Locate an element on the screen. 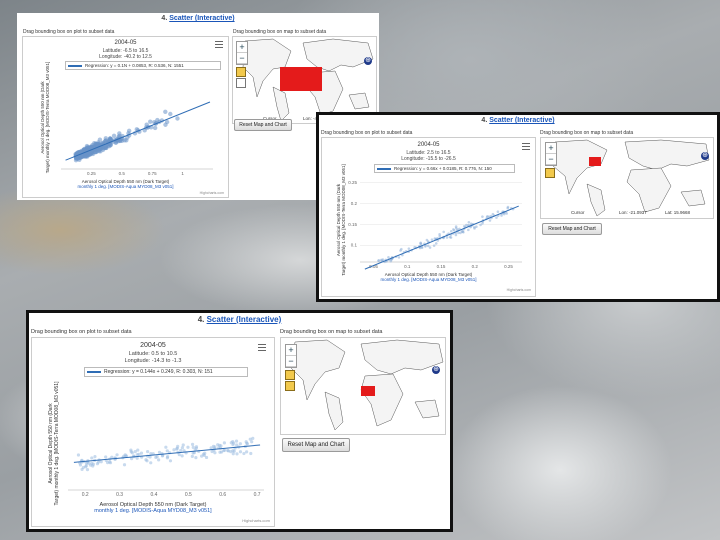 This screenshot has width=720, height=540. y-tick-label: 0.1 is located at coordinates (354, 245).